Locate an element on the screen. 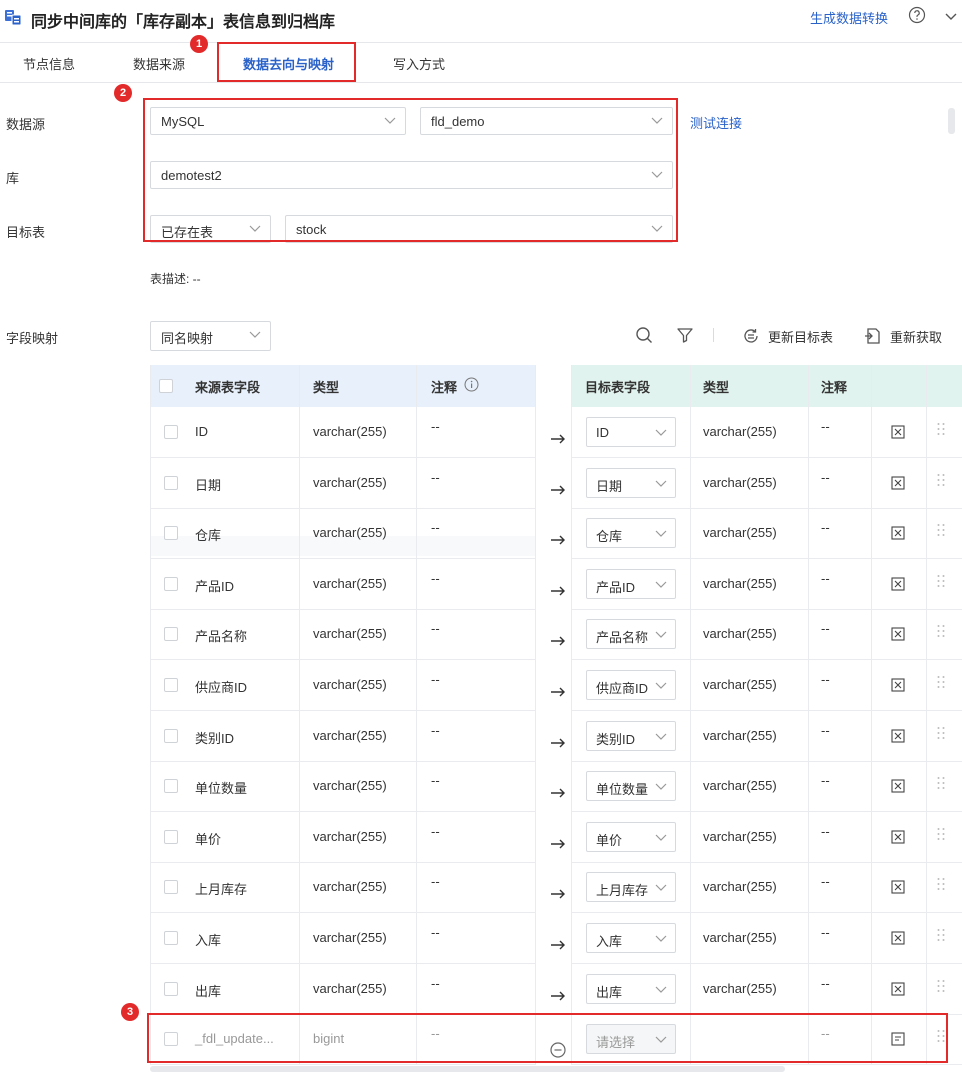 The width and height of the screenshot is (962, 1072). refresh-list-icon is located at coordinates (751, 336).